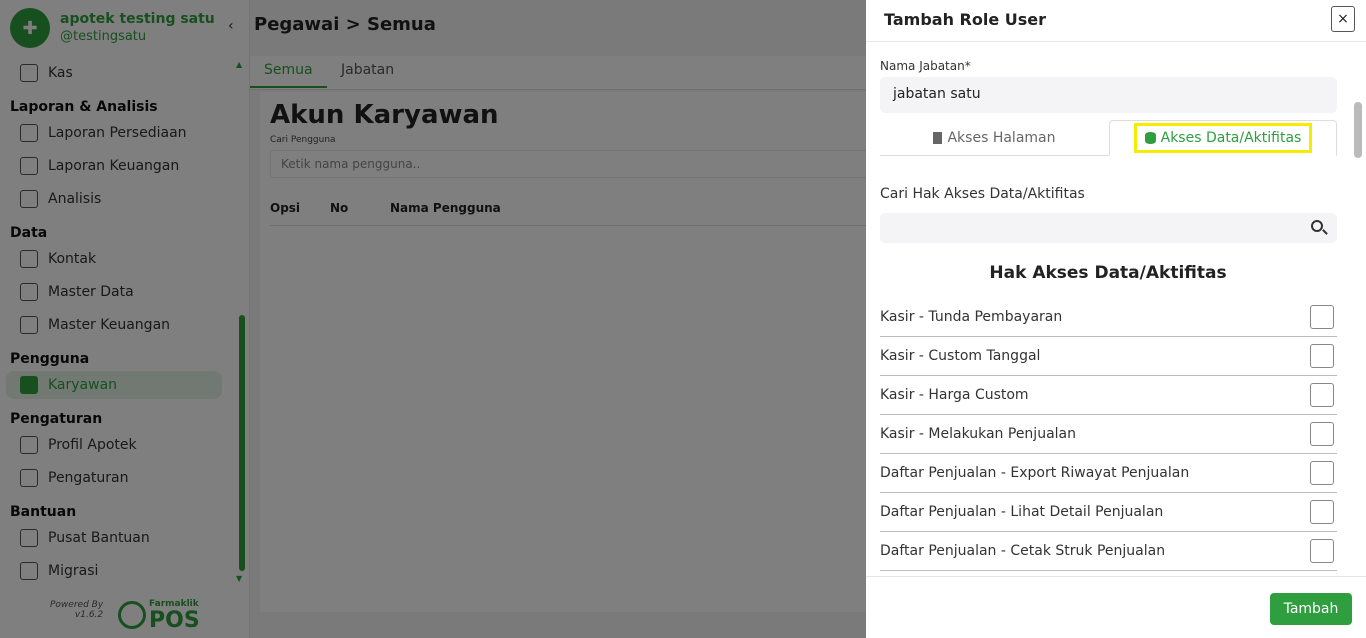 Image resolution: width=1366 pixels, height=638 pixels. Describe the element at coordinates (1108, 317) in the screenshot. I see `list-item: Kasir - Tunda Pembayaran` at that location.